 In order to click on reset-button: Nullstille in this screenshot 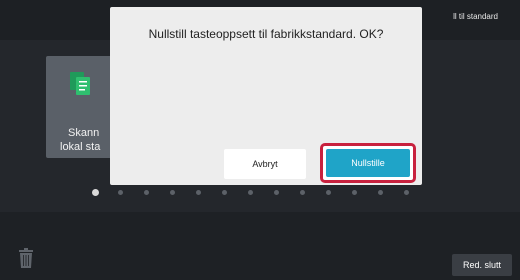, I will do `click(368, 163)`.